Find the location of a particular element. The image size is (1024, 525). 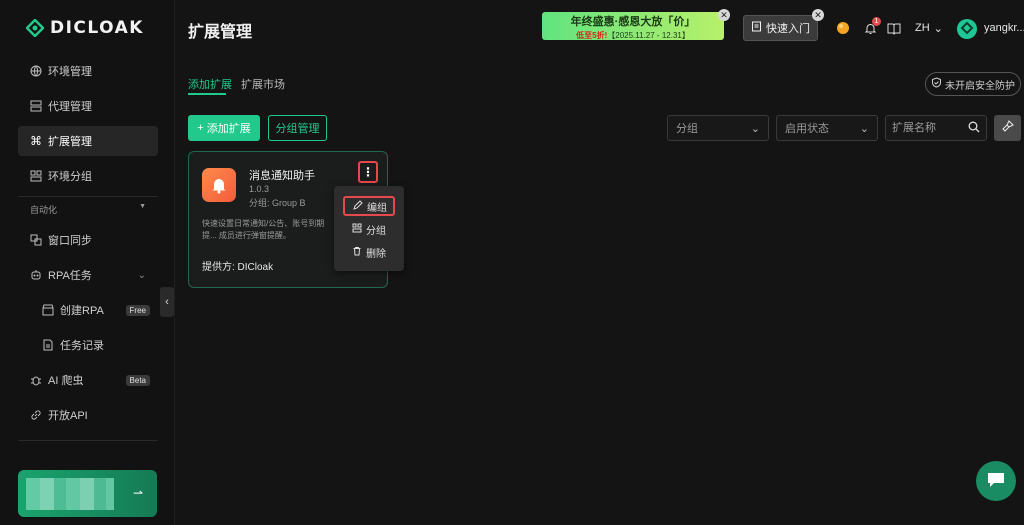

context-menu: 编组 分组 删除 is located at coordinates (369, 228).